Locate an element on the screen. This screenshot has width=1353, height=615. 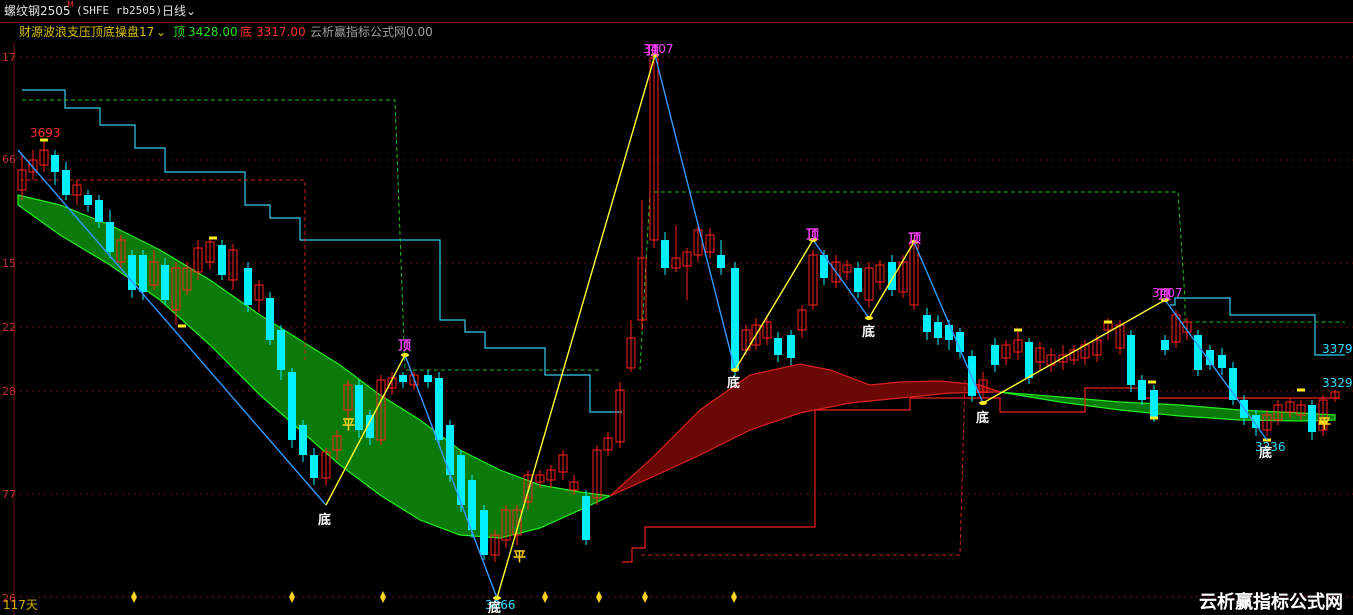
y-axis-label: 28 is located at coordinates (9, 391).